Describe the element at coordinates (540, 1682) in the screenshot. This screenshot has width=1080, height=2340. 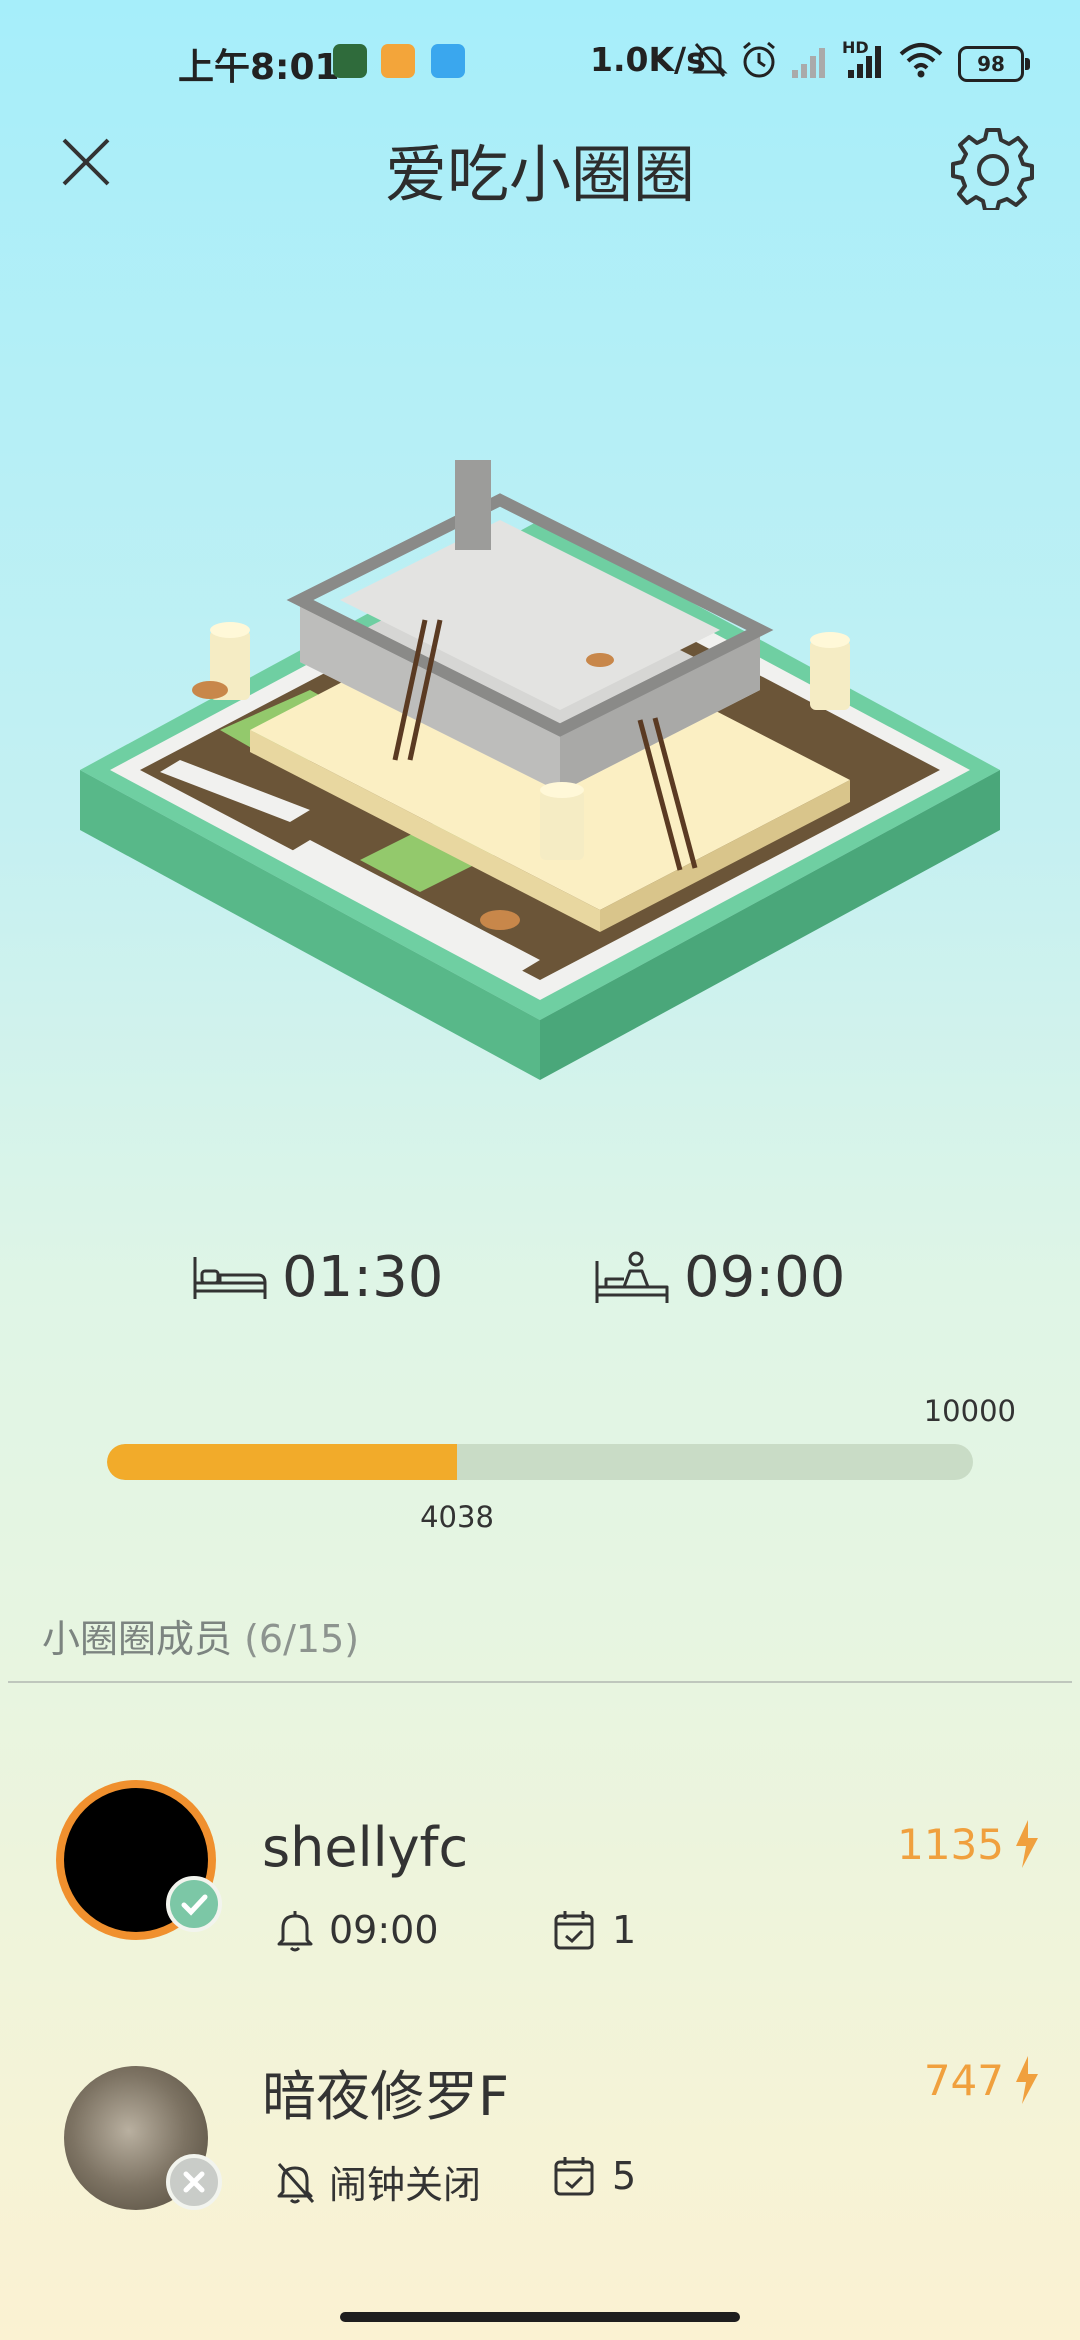
I see `members-divider` at that location.